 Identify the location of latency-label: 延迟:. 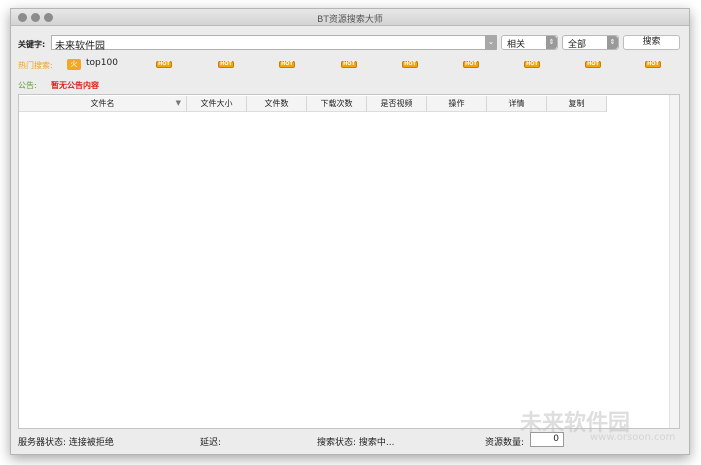
(211, 443).